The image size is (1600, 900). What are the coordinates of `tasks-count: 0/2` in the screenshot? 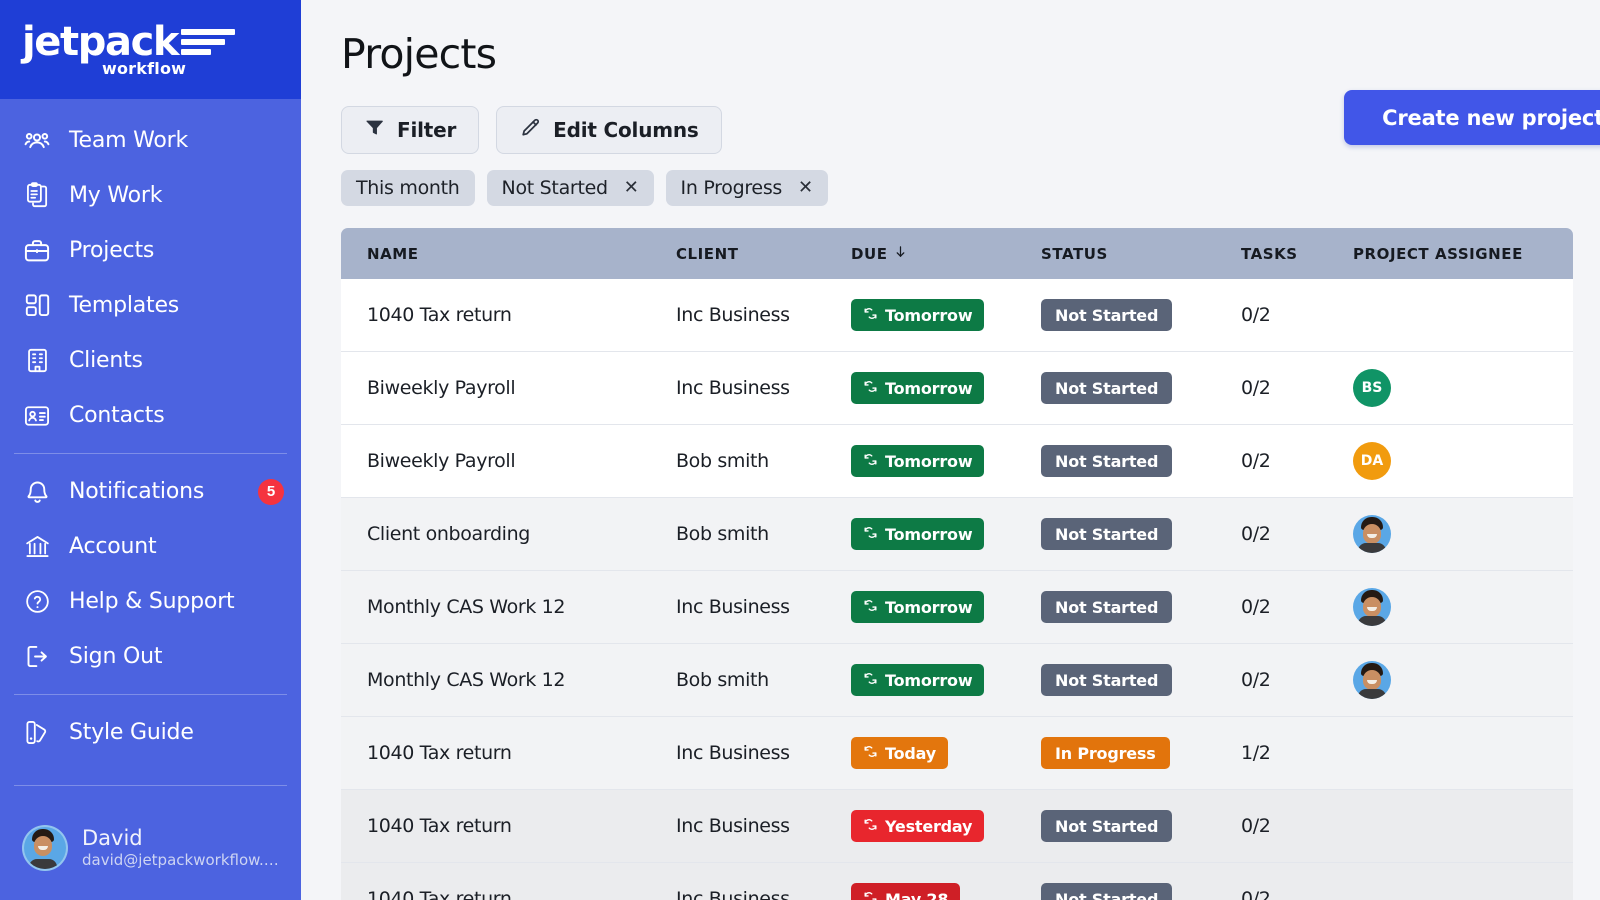 It's located at (1256, 607).